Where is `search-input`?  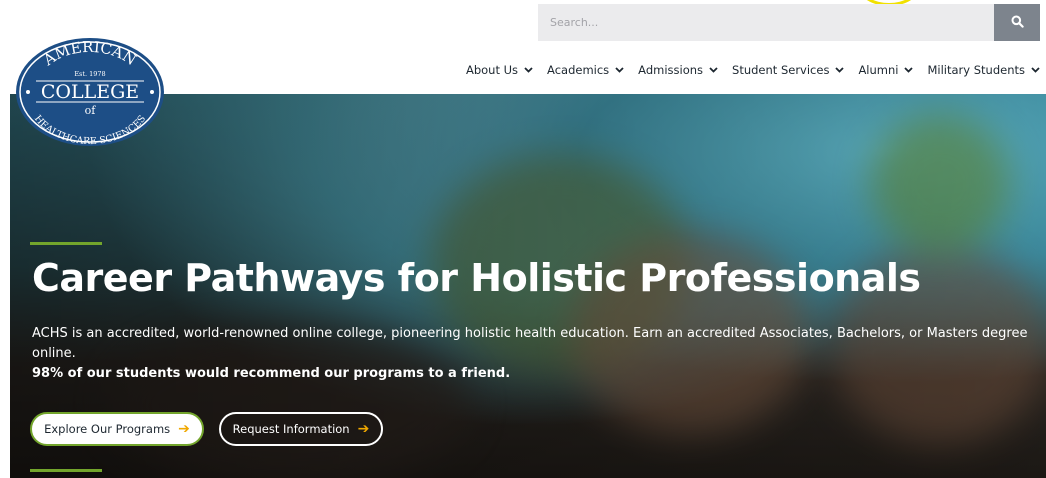 search-input is located at coordinates (766, 22).